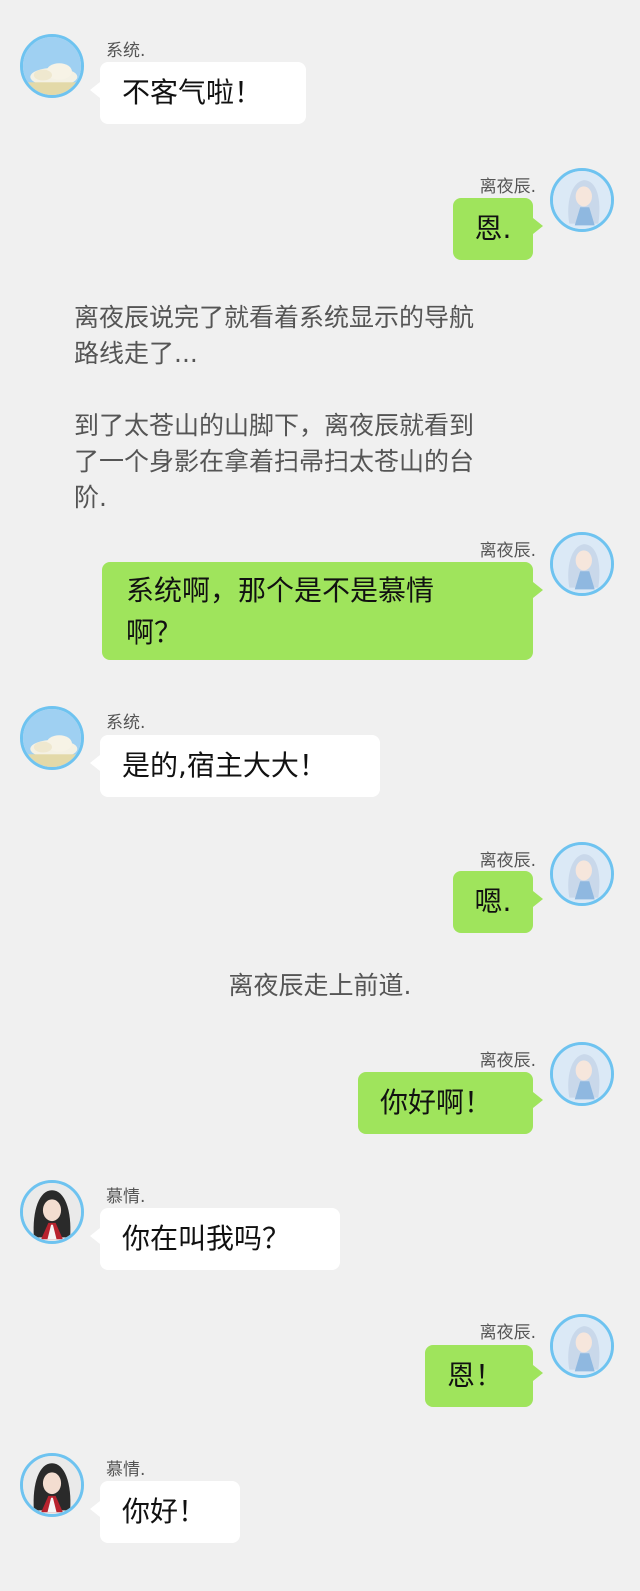 Image resolution: width=640 pixels, height=1591 pixels. Describe the element at coordinates (436, 1102) in the screenshot. I see `message-text: 你好啊！` at that location.